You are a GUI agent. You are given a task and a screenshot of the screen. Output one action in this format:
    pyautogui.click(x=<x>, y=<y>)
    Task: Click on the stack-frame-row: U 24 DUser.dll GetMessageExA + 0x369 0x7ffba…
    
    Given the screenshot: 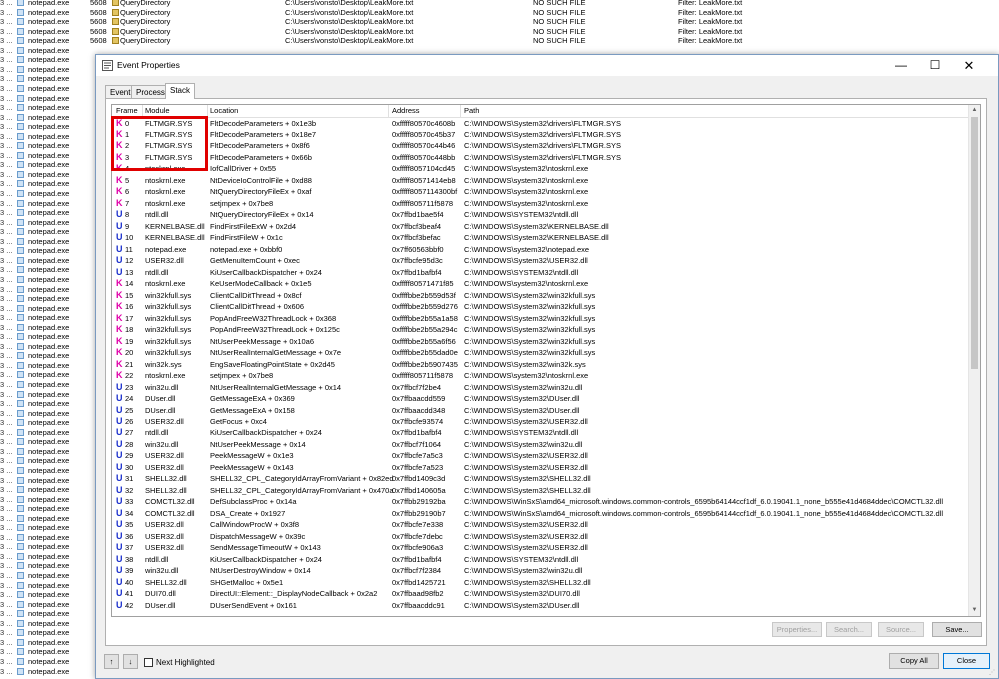 What is the action you would take?
    pyautogui.click(x=539, y=398)
    